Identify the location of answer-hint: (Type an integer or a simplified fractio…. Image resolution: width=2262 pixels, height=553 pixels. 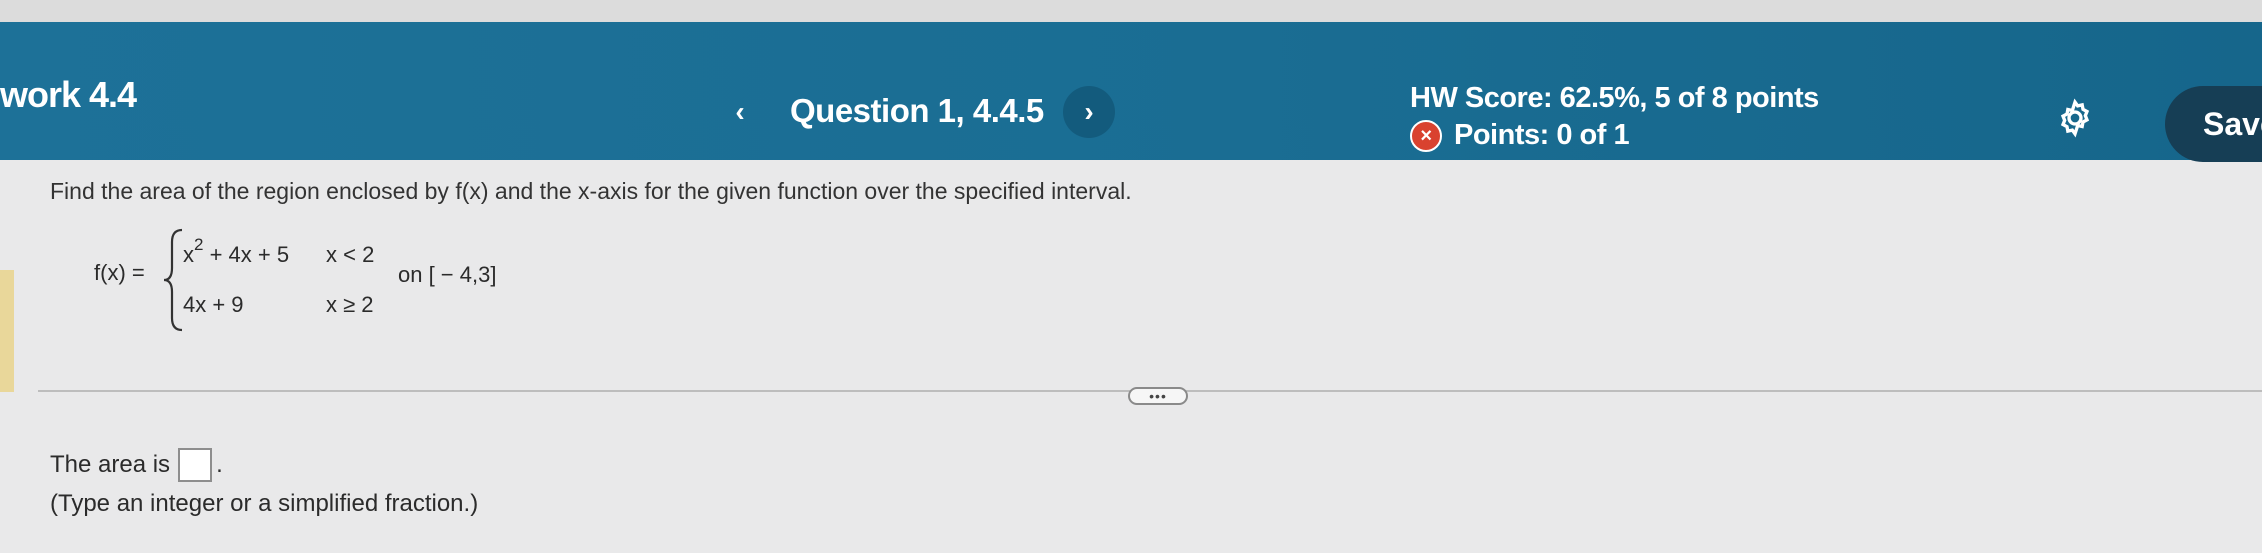
(264, 503).